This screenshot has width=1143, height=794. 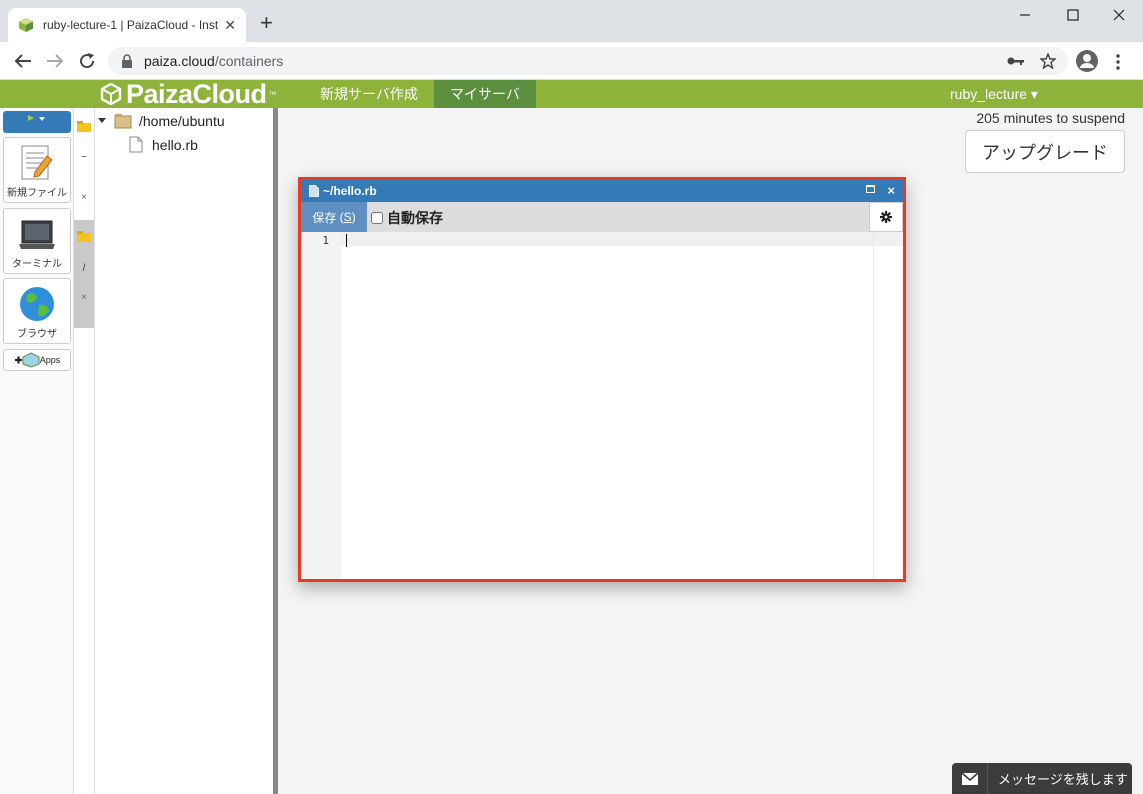 What do you see at coordinates (26, 25) in the screenshot?
I see `paiza-favicon-icon` at bounding box center [26, 25].